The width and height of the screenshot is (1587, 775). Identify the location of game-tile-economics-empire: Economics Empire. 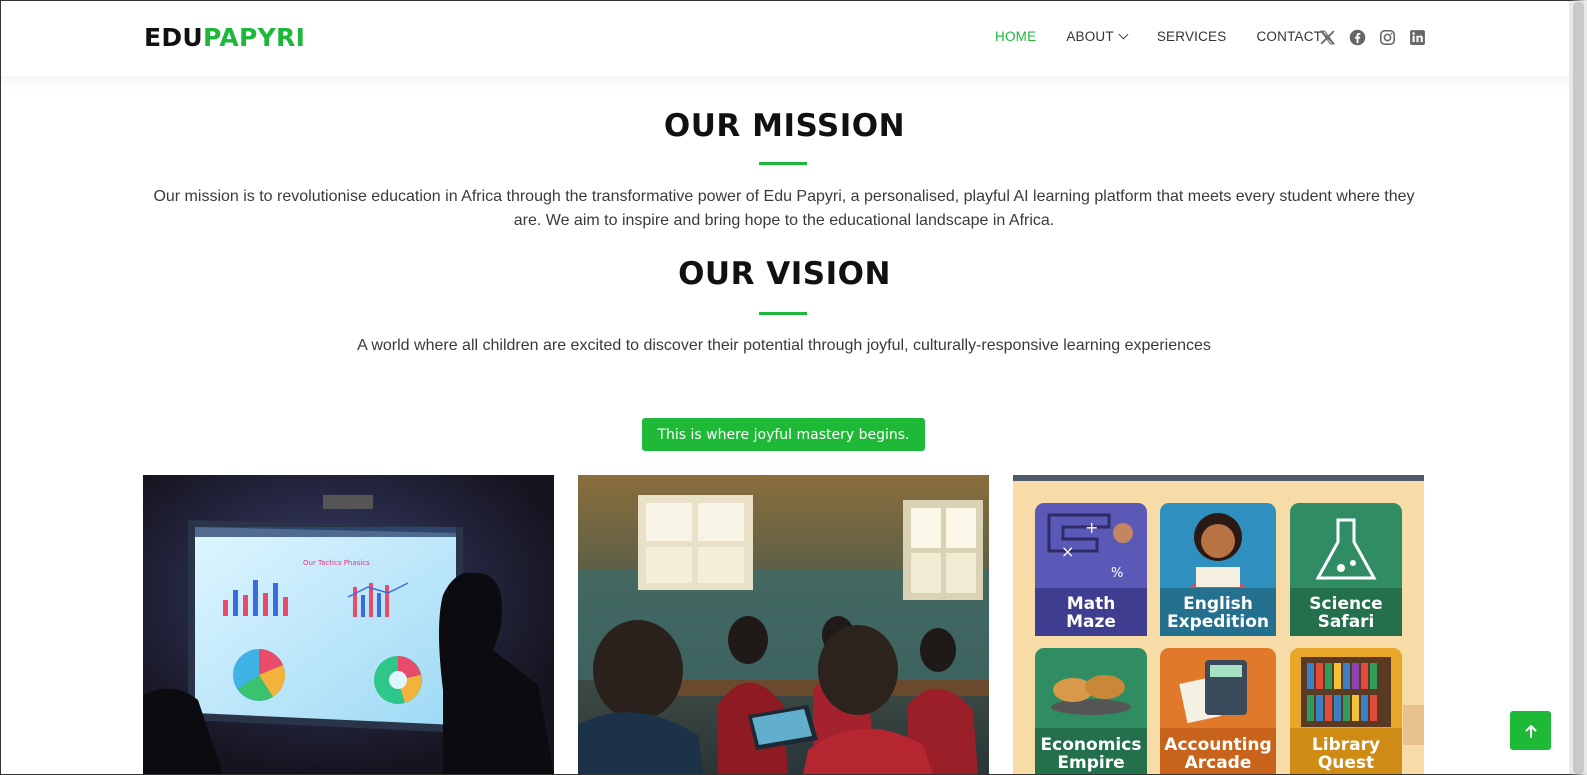
(1091, 711).